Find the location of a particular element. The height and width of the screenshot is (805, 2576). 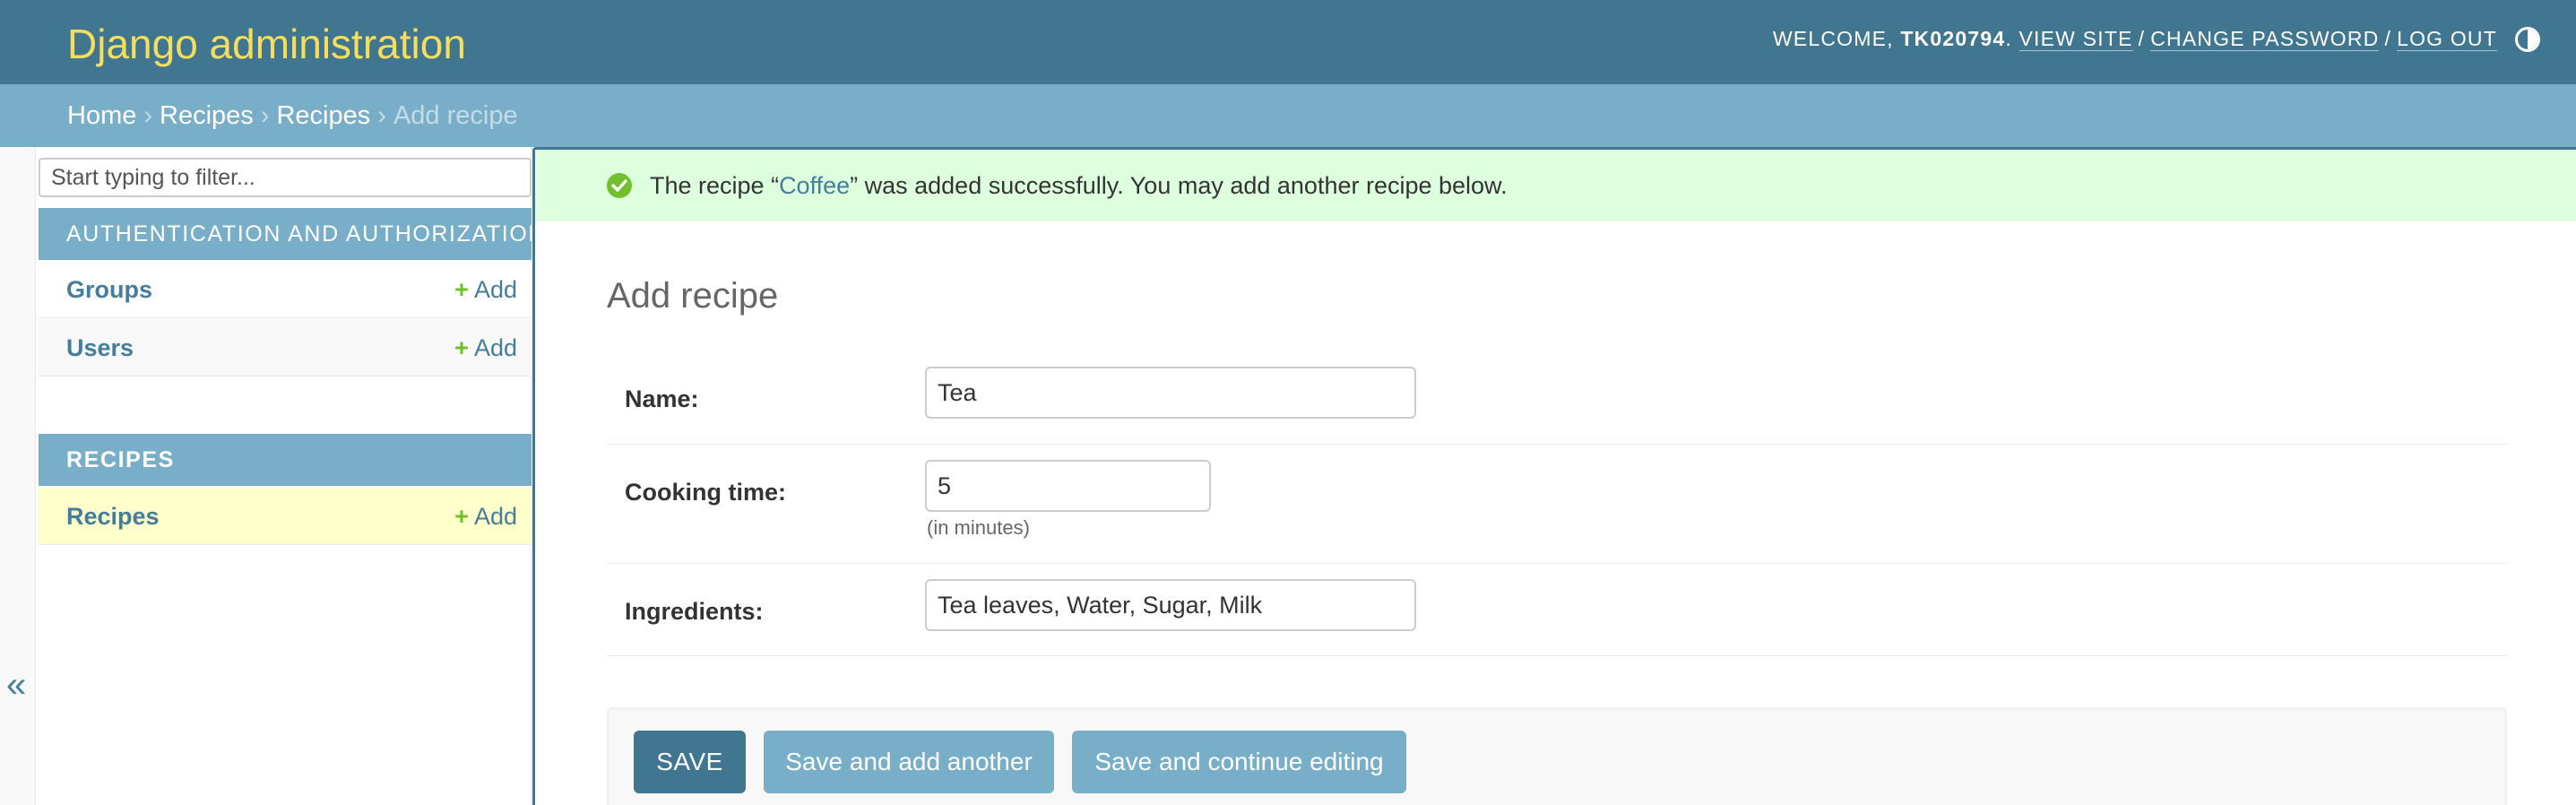

form-row-cooking-time: Cooking time: (in minutes) is located at coordinates (1557, 504).